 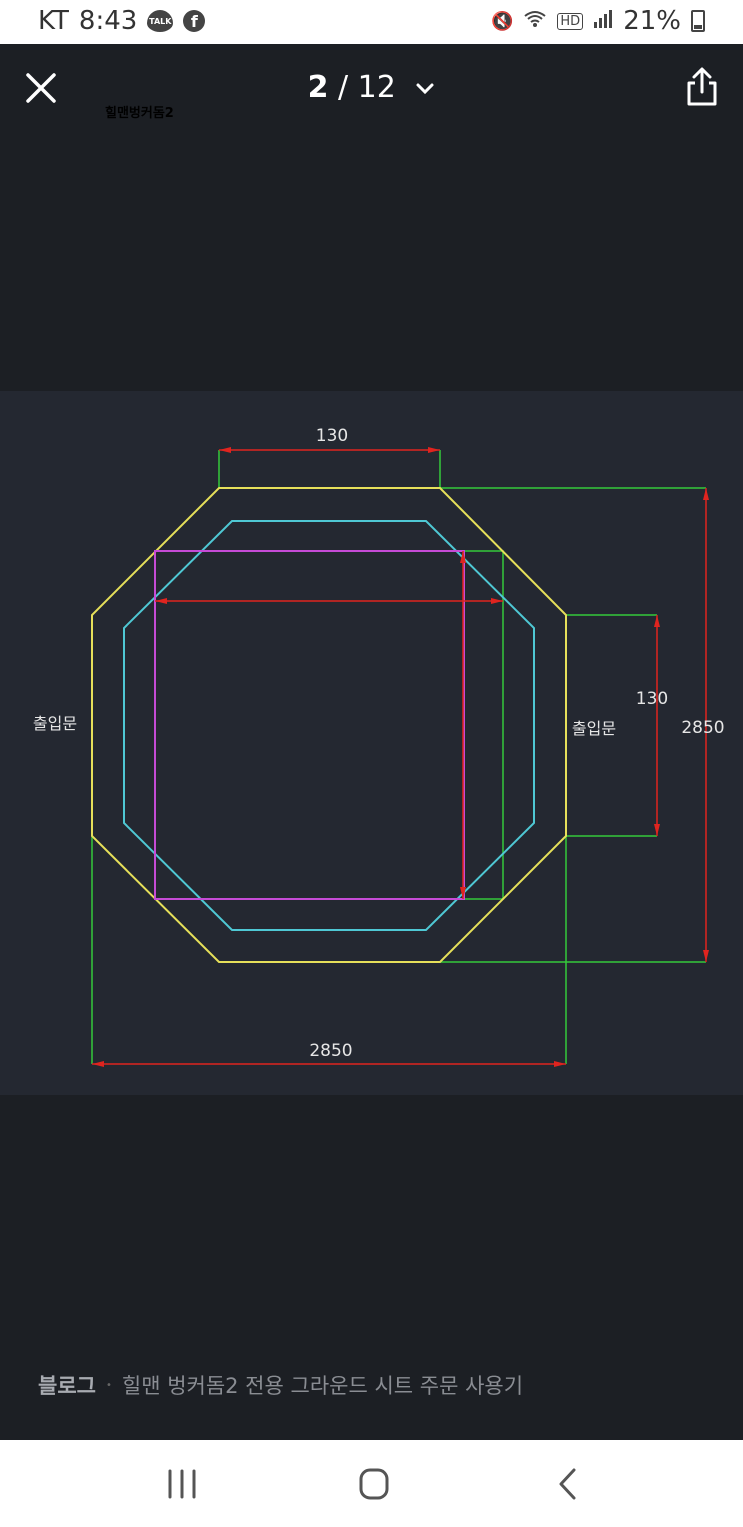 I want to click on kakaotalk-icon: TALK, so click(x=160, y=21).